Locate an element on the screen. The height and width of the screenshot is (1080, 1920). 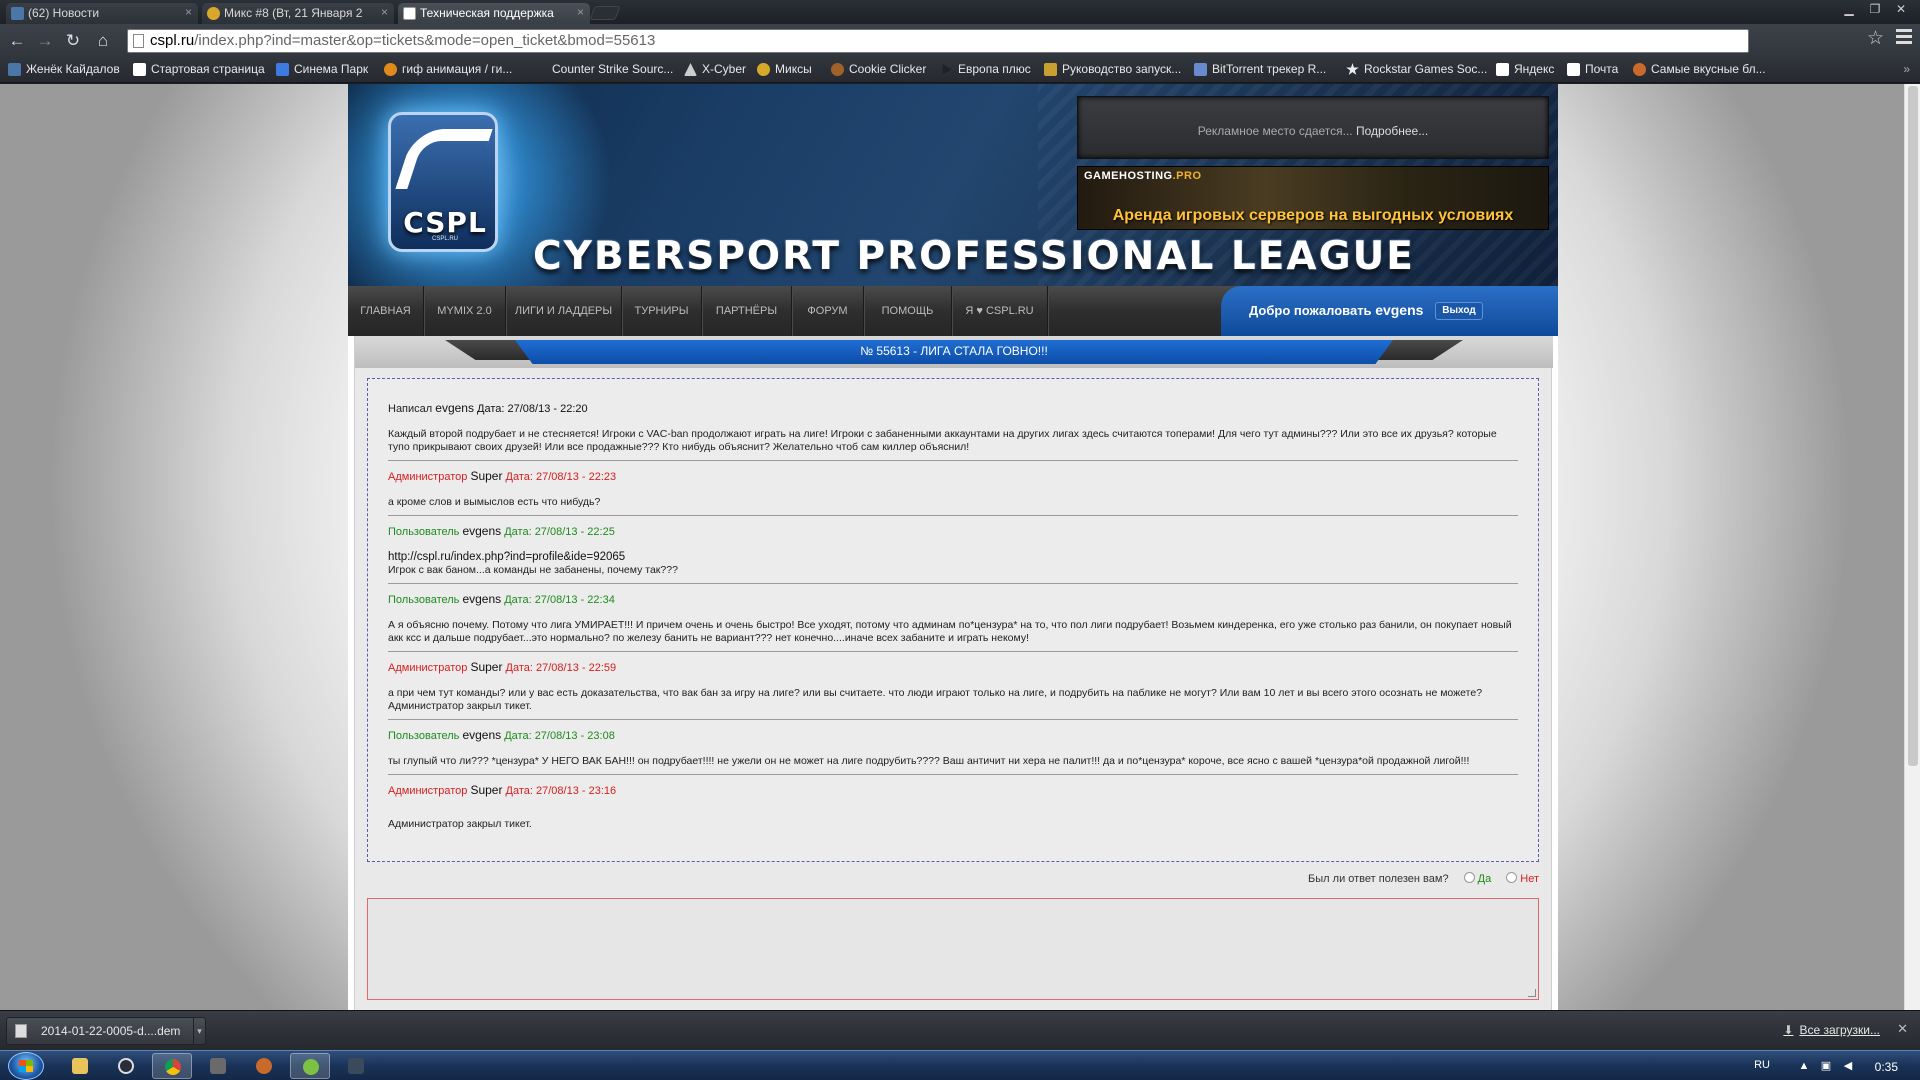
restore-icon: ❐ is located at coordinates (1875, 9).